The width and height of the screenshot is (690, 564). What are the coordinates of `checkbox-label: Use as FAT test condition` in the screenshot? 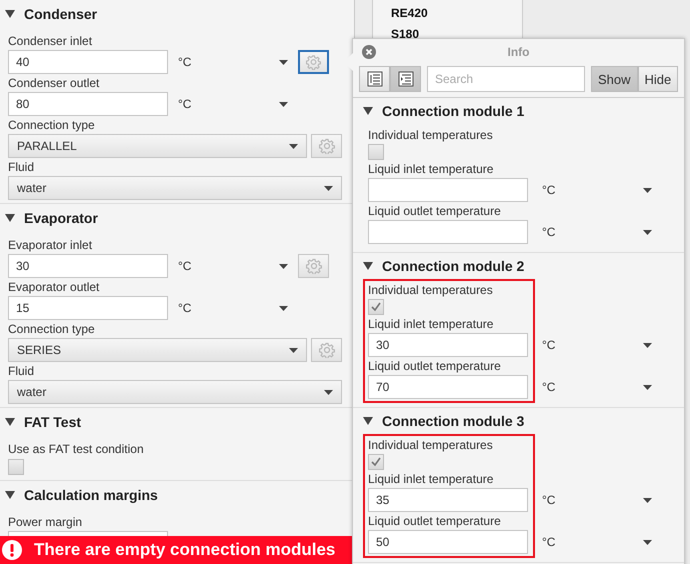 It's located at (76, 449).